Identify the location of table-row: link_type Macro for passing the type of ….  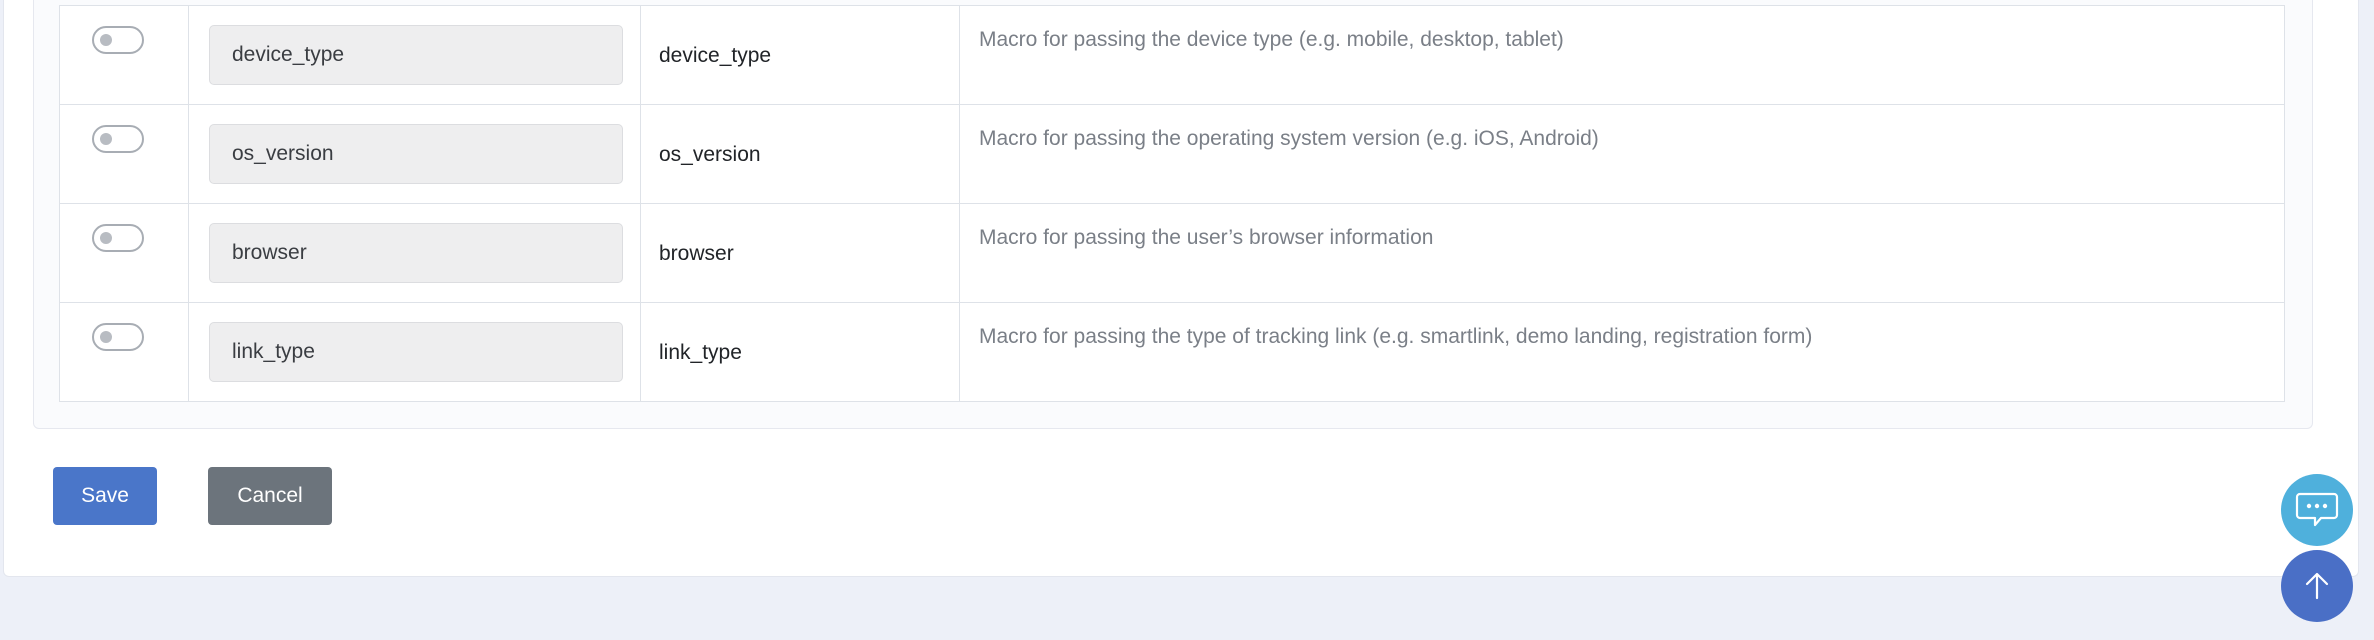
(1172, 352).